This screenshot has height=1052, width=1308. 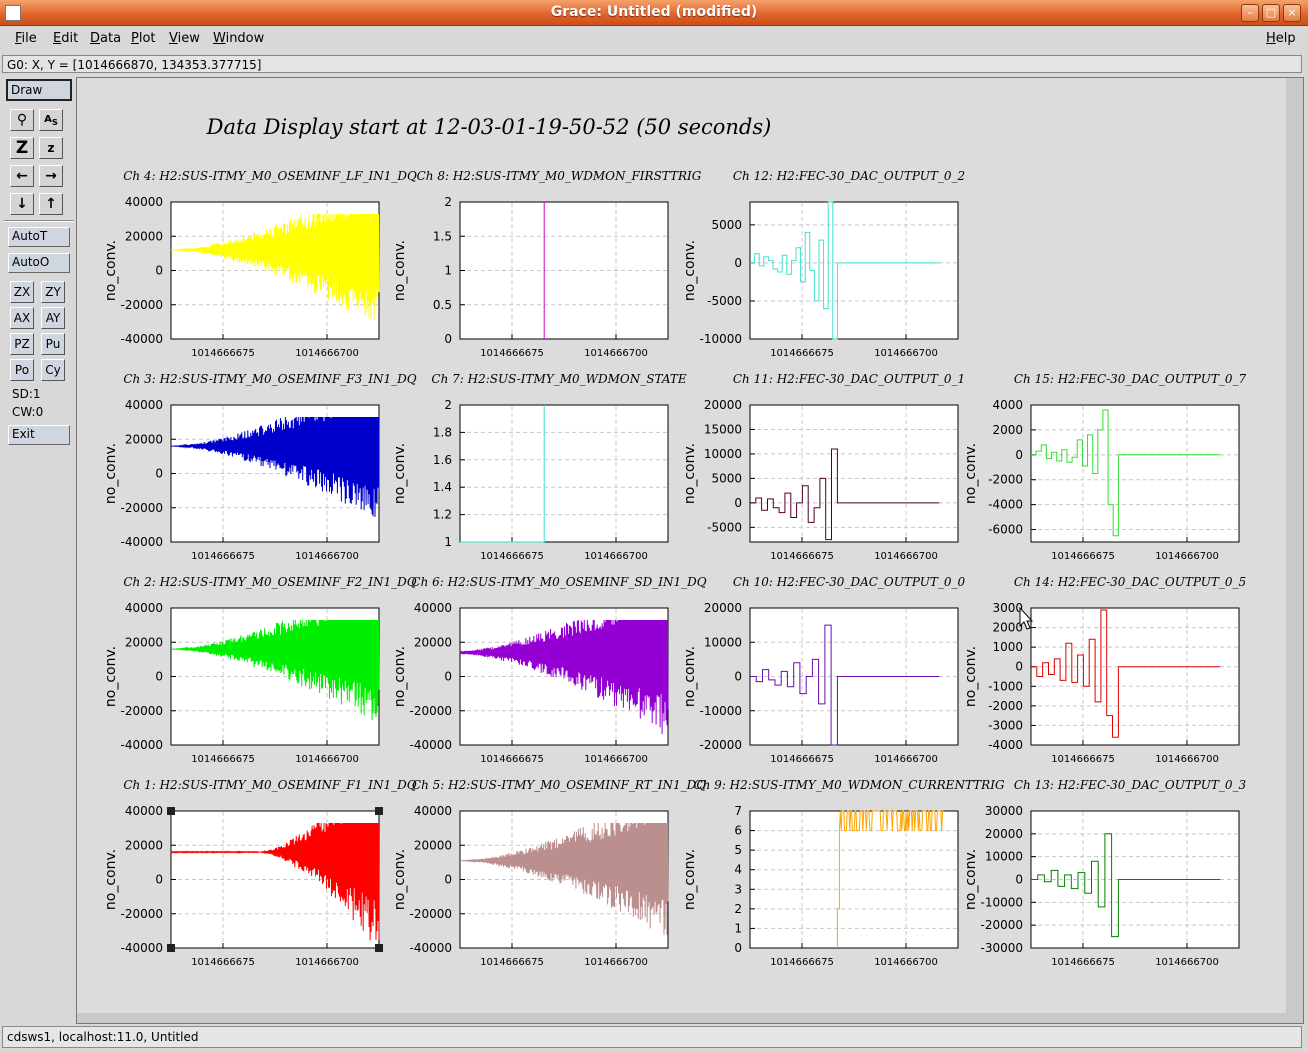 What do you see at coordinates (738, 831) in the screenshot?
I see `y-tick-label: 6` at bounding box center [738, 831].